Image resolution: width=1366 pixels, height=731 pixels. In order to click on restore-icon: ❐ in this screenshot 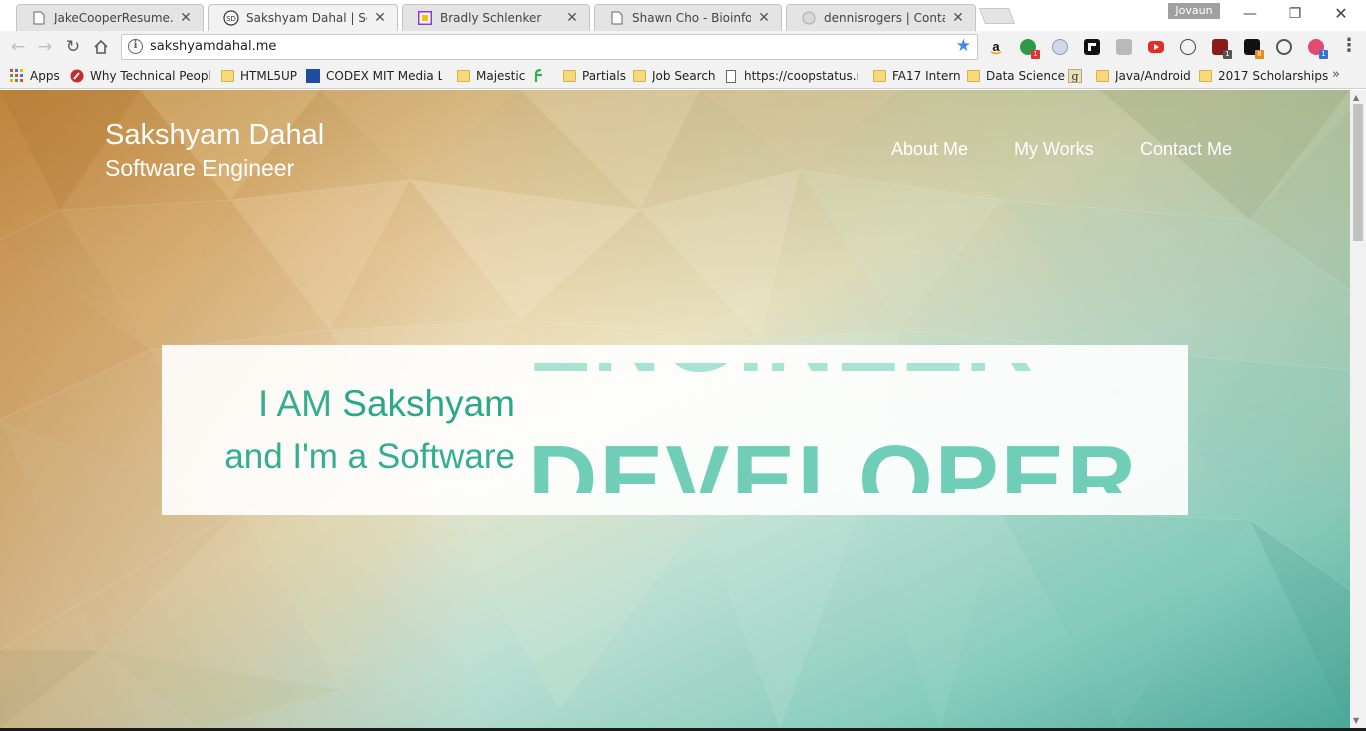, I will do `click(1295, 14)`.